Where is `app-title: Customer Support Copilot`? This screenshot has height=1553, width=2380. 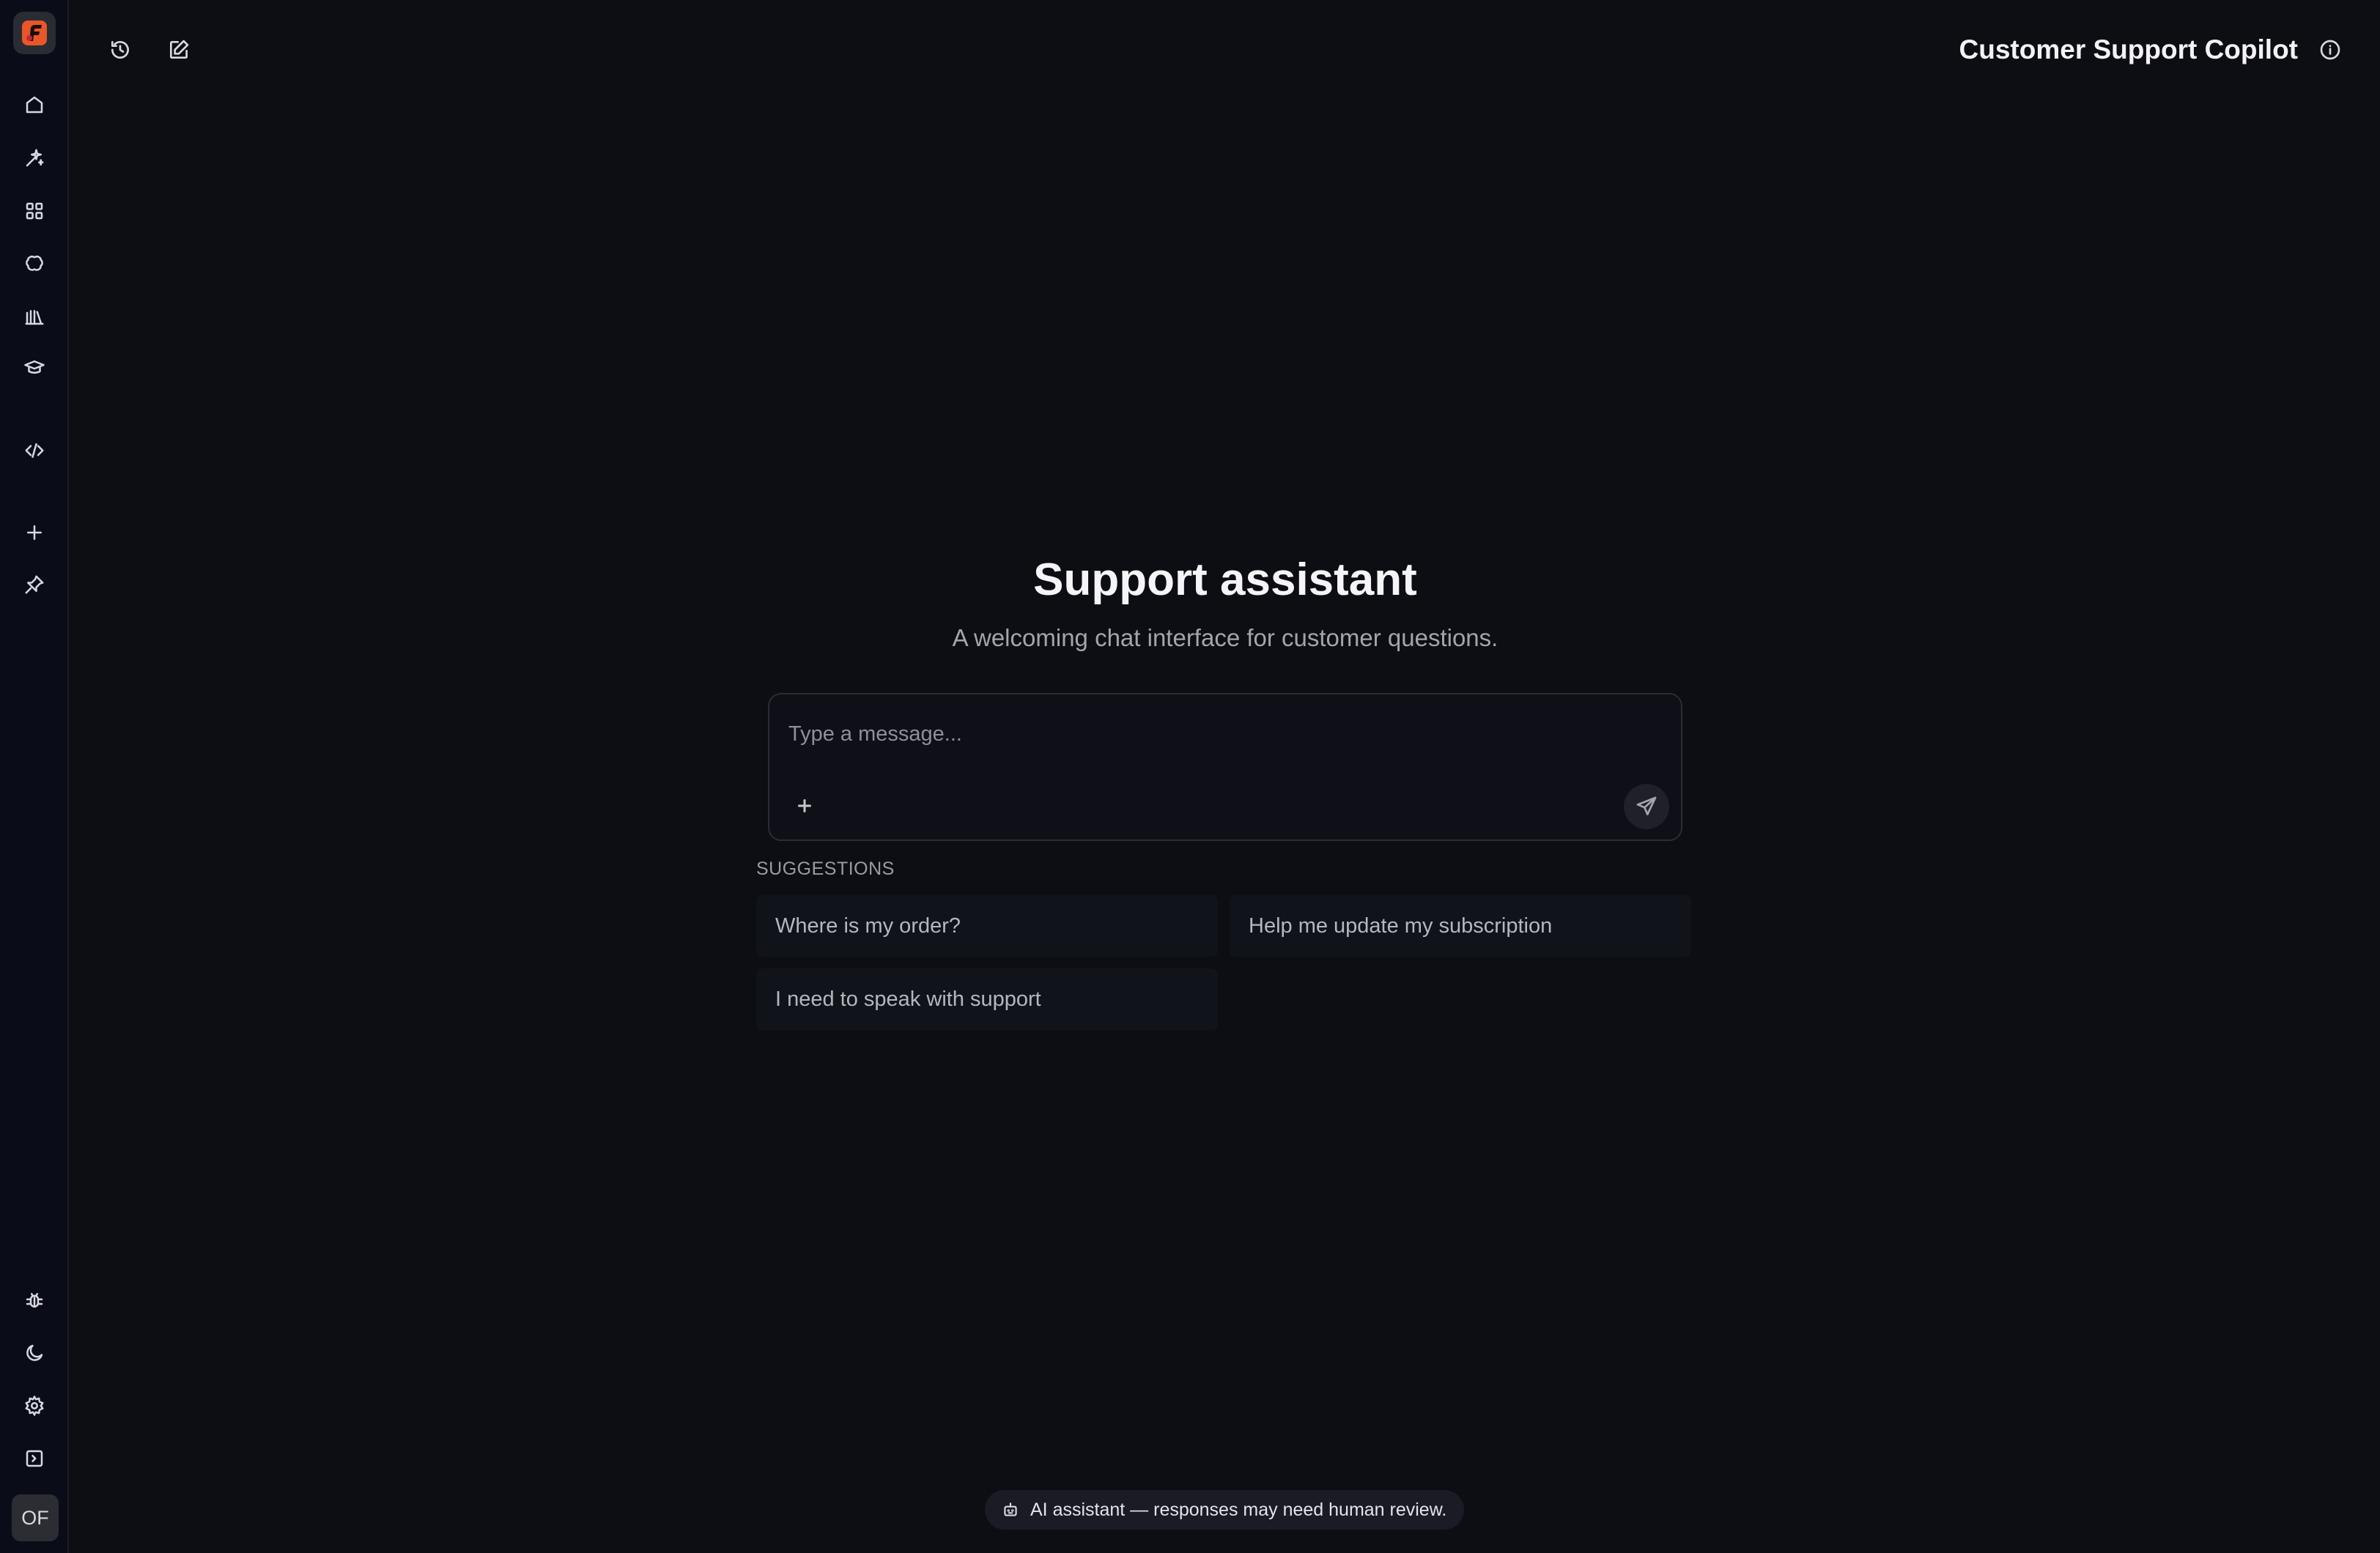 app-title: Customer Support Copilot is located at coordinates (2128, 49).